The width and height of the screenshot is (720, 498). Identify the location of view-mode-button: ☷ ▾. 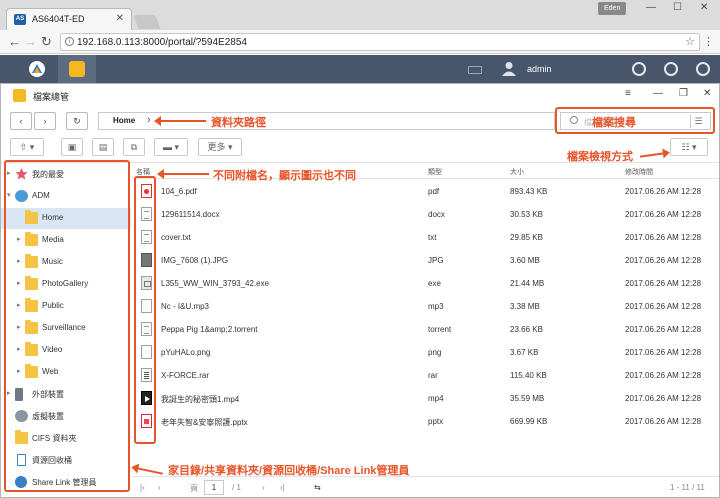
(689, 147).